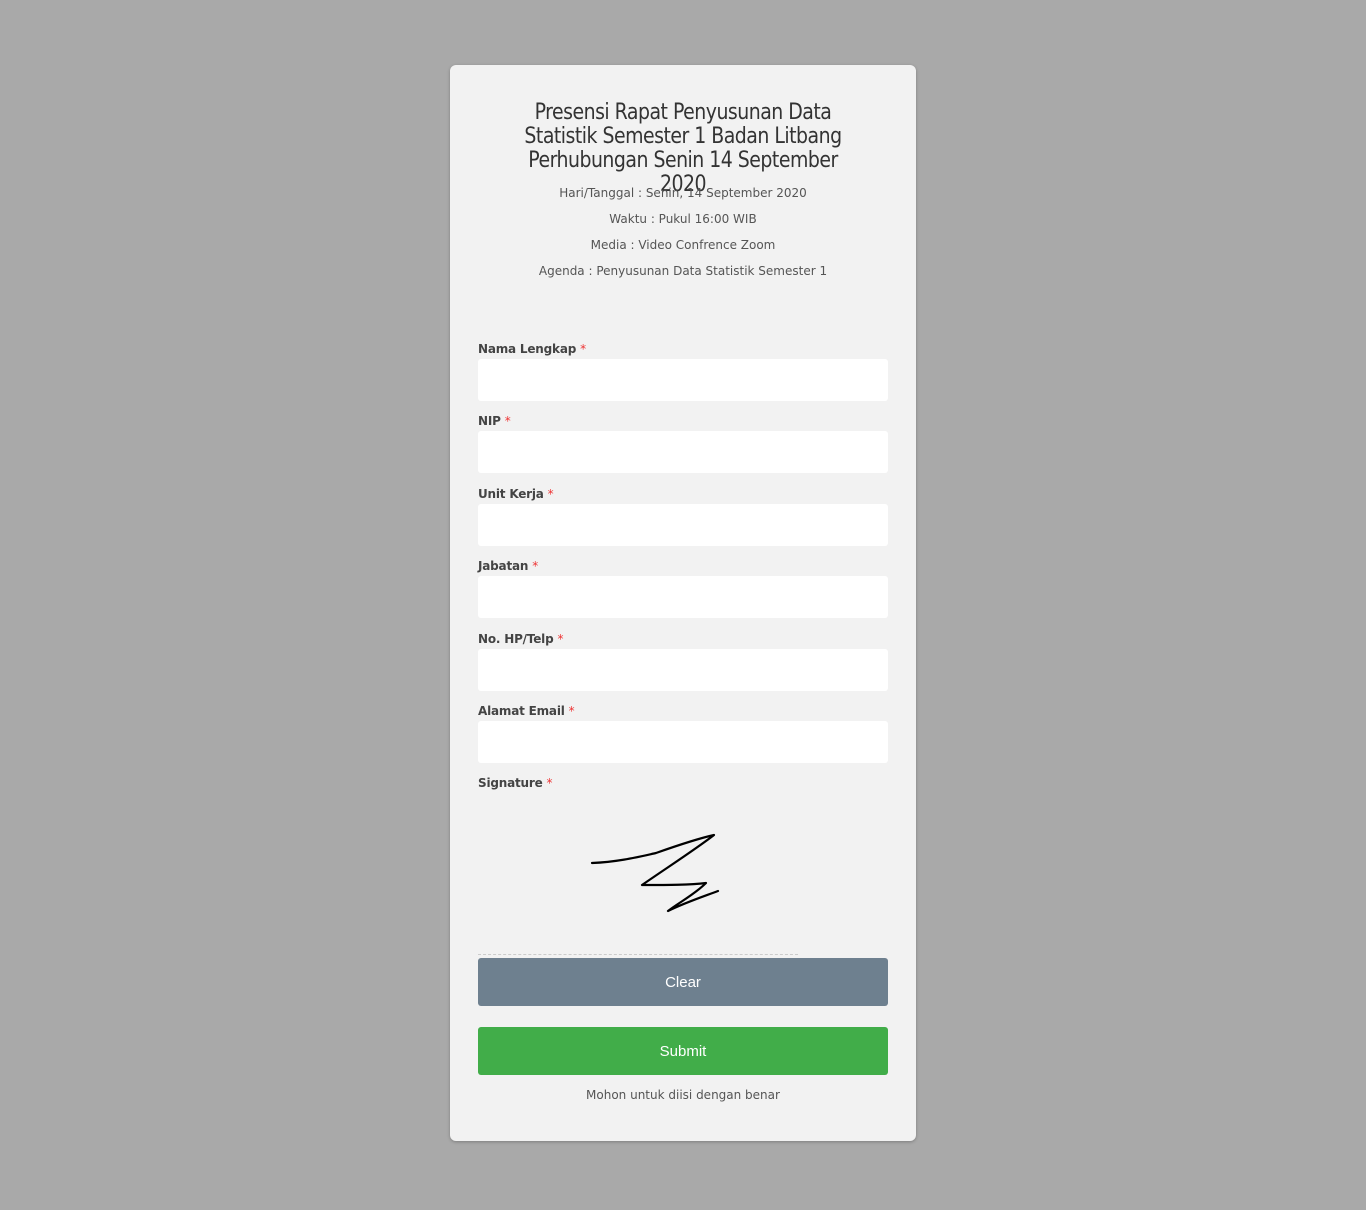 The image size is (1366, 1210). I want to click on unit-label: Unit Kerja *, so click(516, 494).